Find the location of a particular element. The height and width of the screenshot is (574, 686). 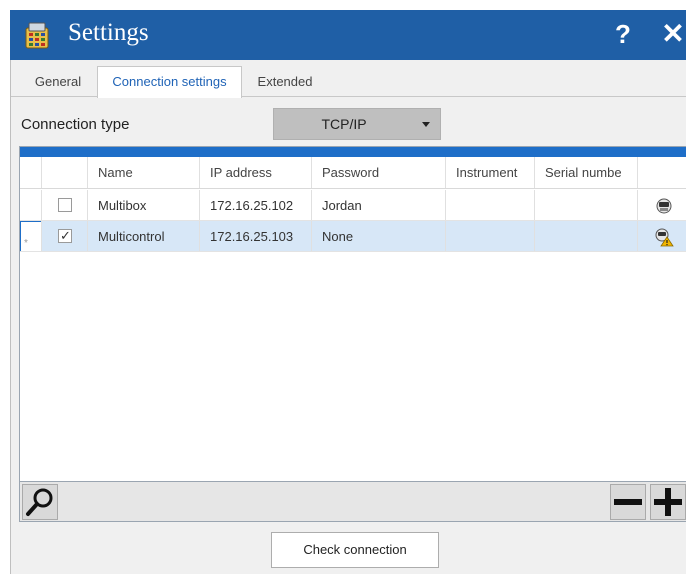

help-button: ? is located at coordinates (623, 34).